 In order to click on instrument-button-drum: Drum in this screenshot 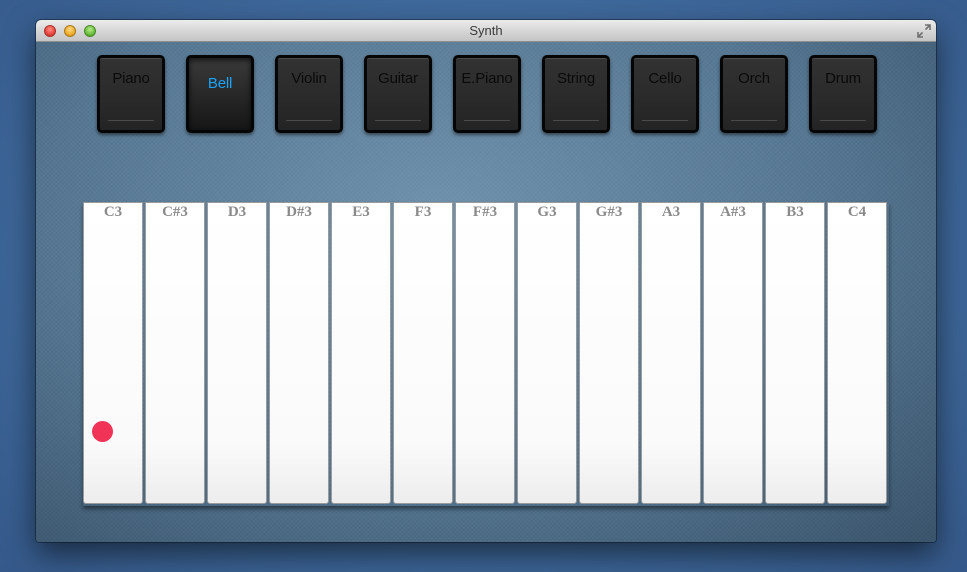, I will do `click(843, 94)`.